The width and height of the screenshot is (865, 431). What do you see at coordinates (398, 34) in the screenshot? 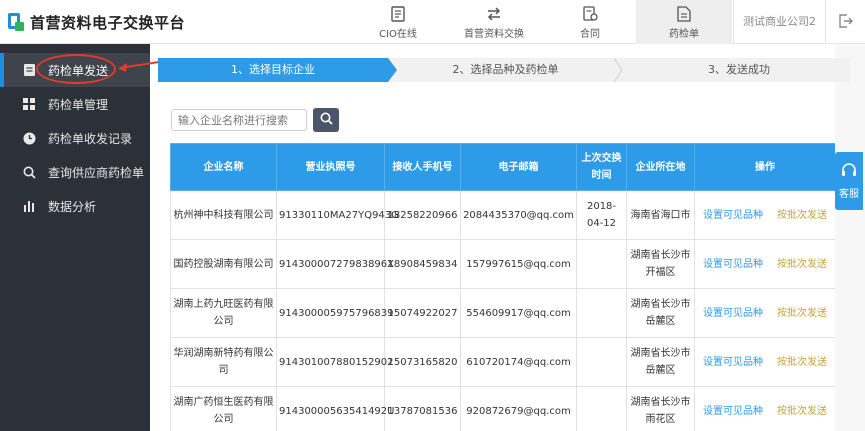
I see `nav-label: CIO在线` at bounding box center [398, 34].